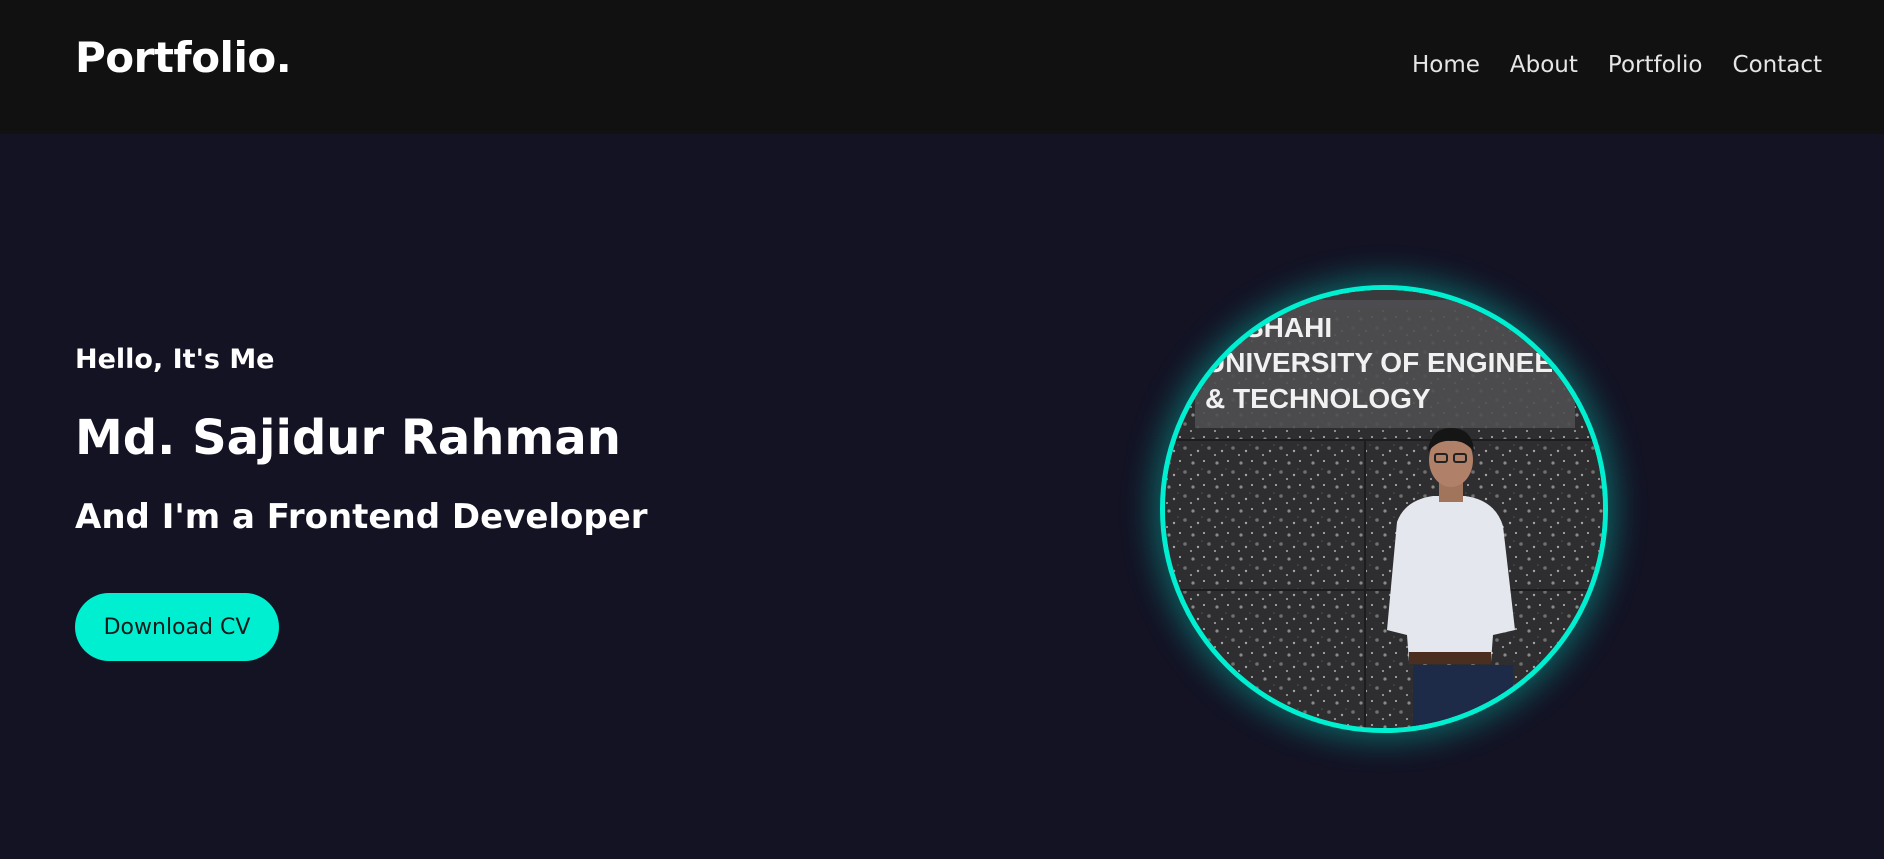 The width and height of the screenshot is (1884, 859). Describe the element at coordinates (1446, 65) in the screenshot. I see `nav-link-home: Home` at that location.